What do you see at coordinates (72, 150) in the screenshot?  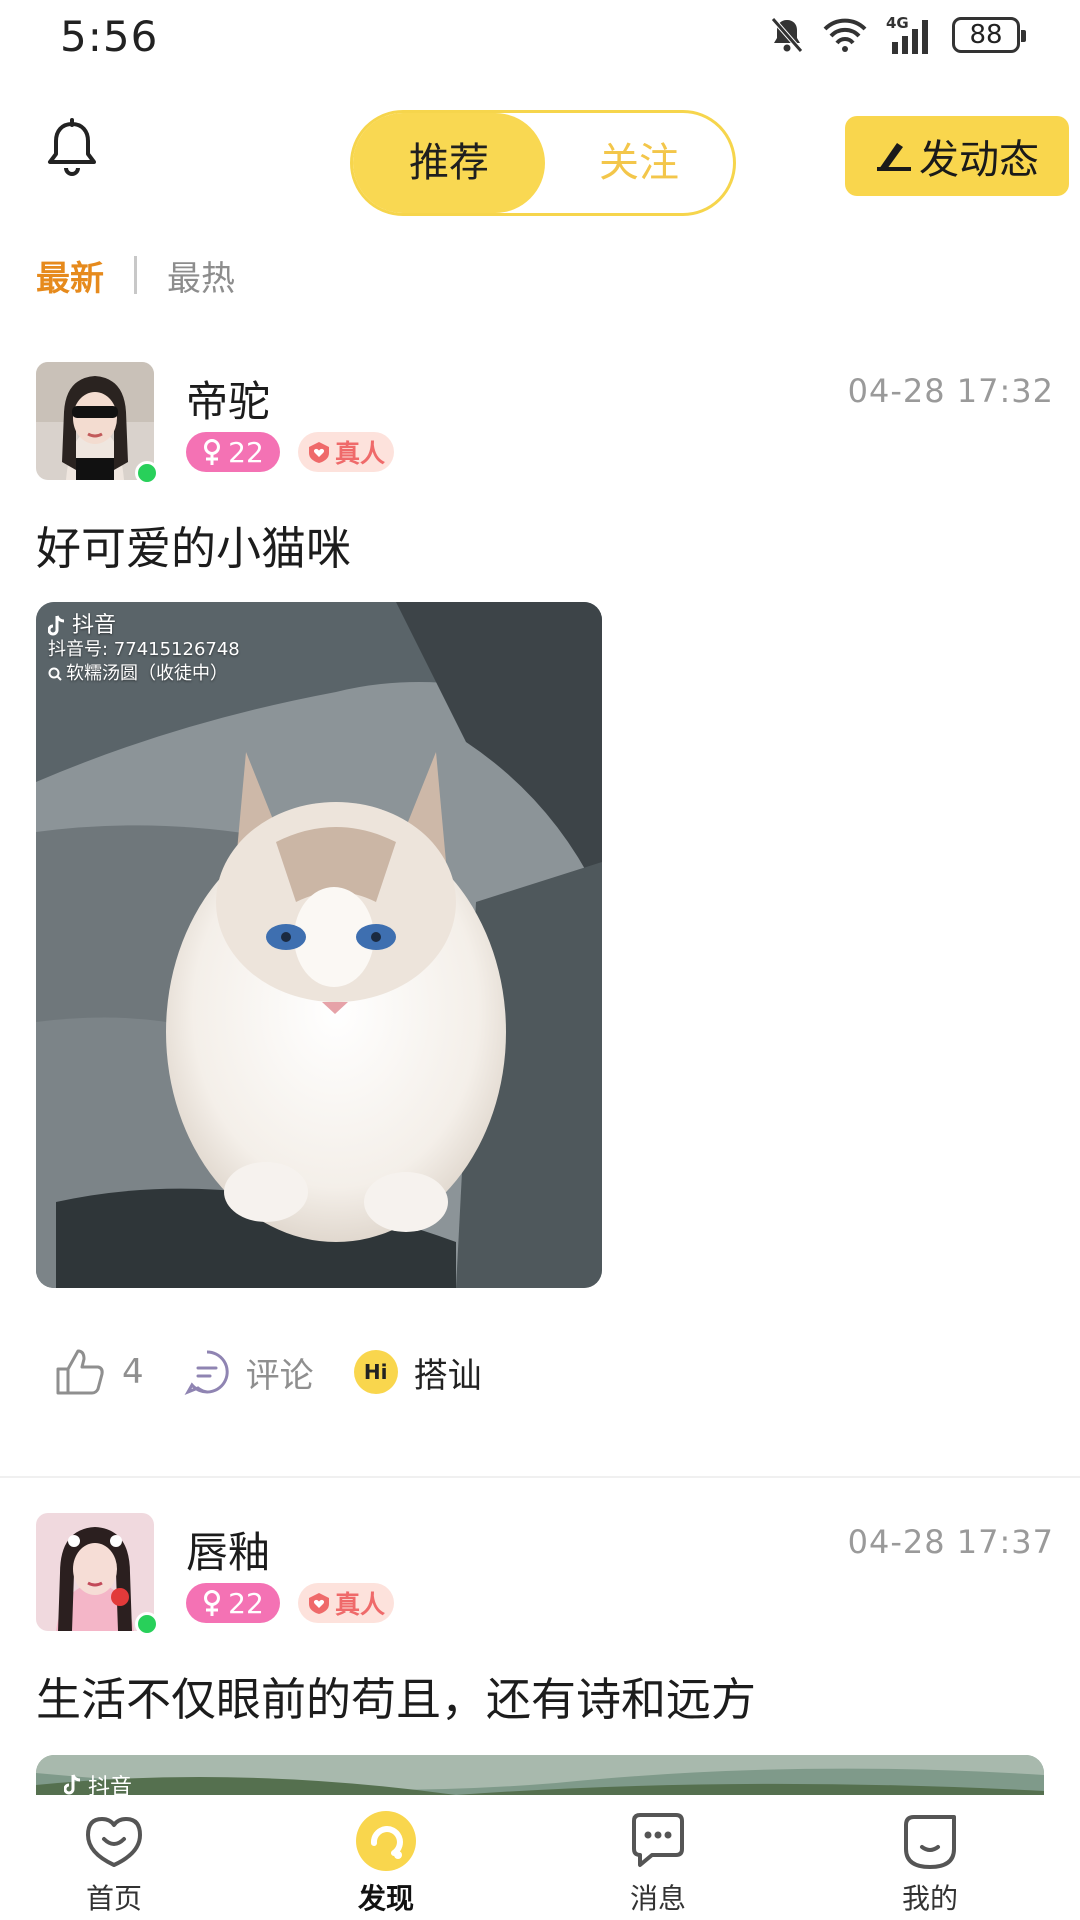 I see `notification-bell-icon` at bounding box center [72, 150].